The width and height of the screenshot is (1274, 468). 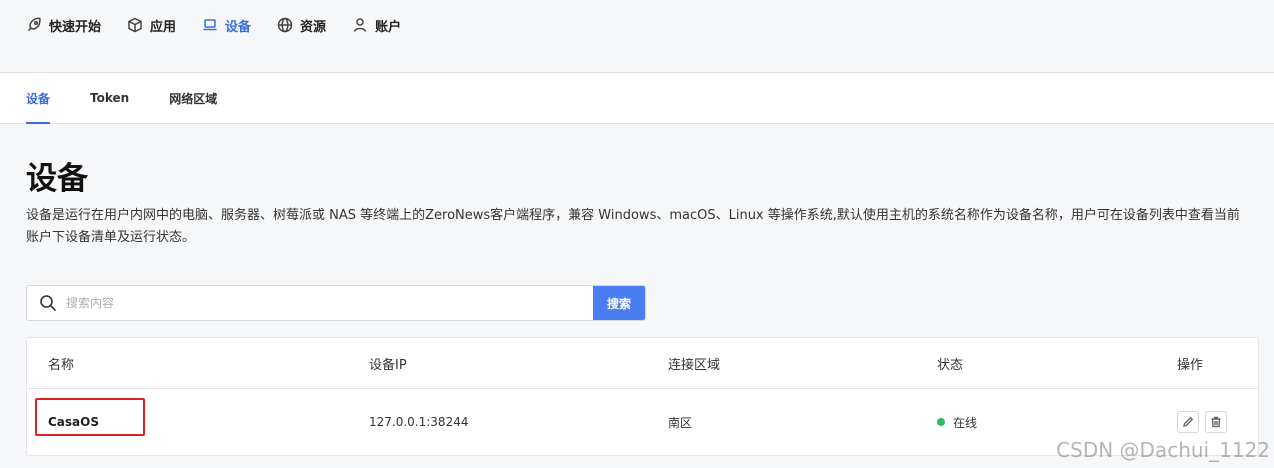 I want to click on cube-icon, so click(x=135, y=25).